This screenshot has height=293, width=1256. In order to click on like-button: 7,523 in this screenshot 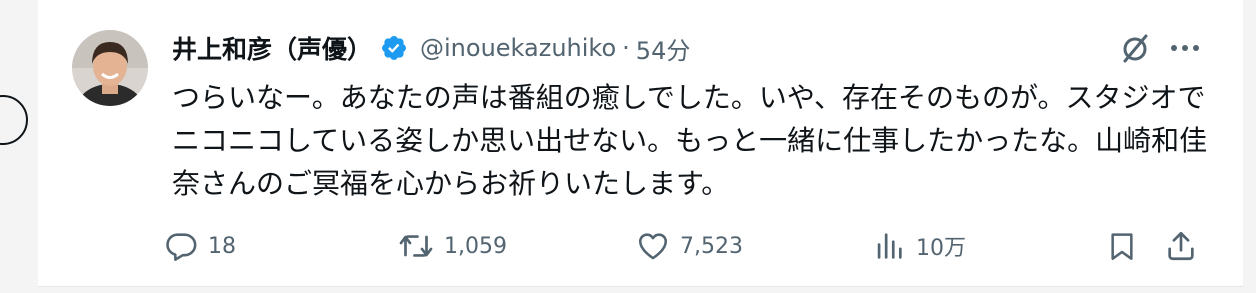, I will do `click(689, 246)`.